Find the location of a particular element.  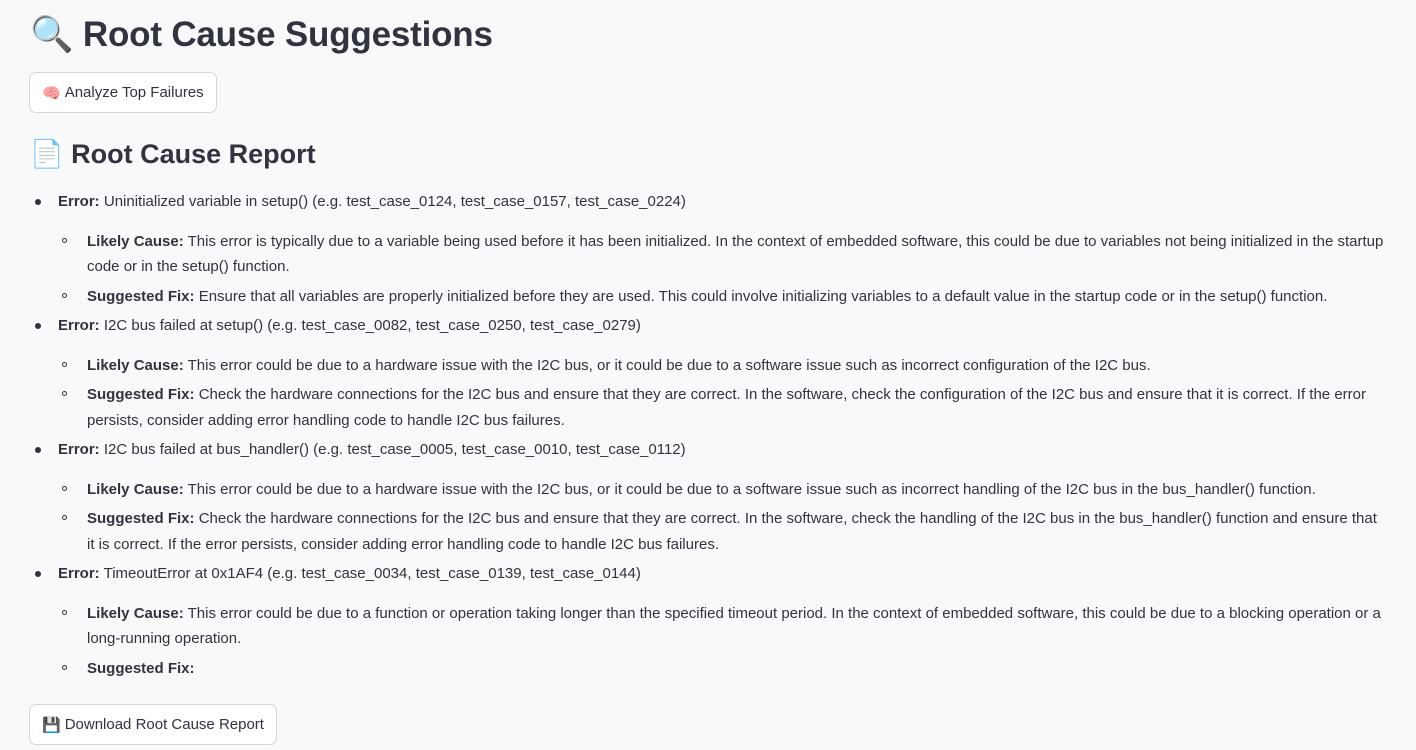

analyze-top-failures-button: 🧠 Analyze Top Failures is located at coordinates (123, 92).